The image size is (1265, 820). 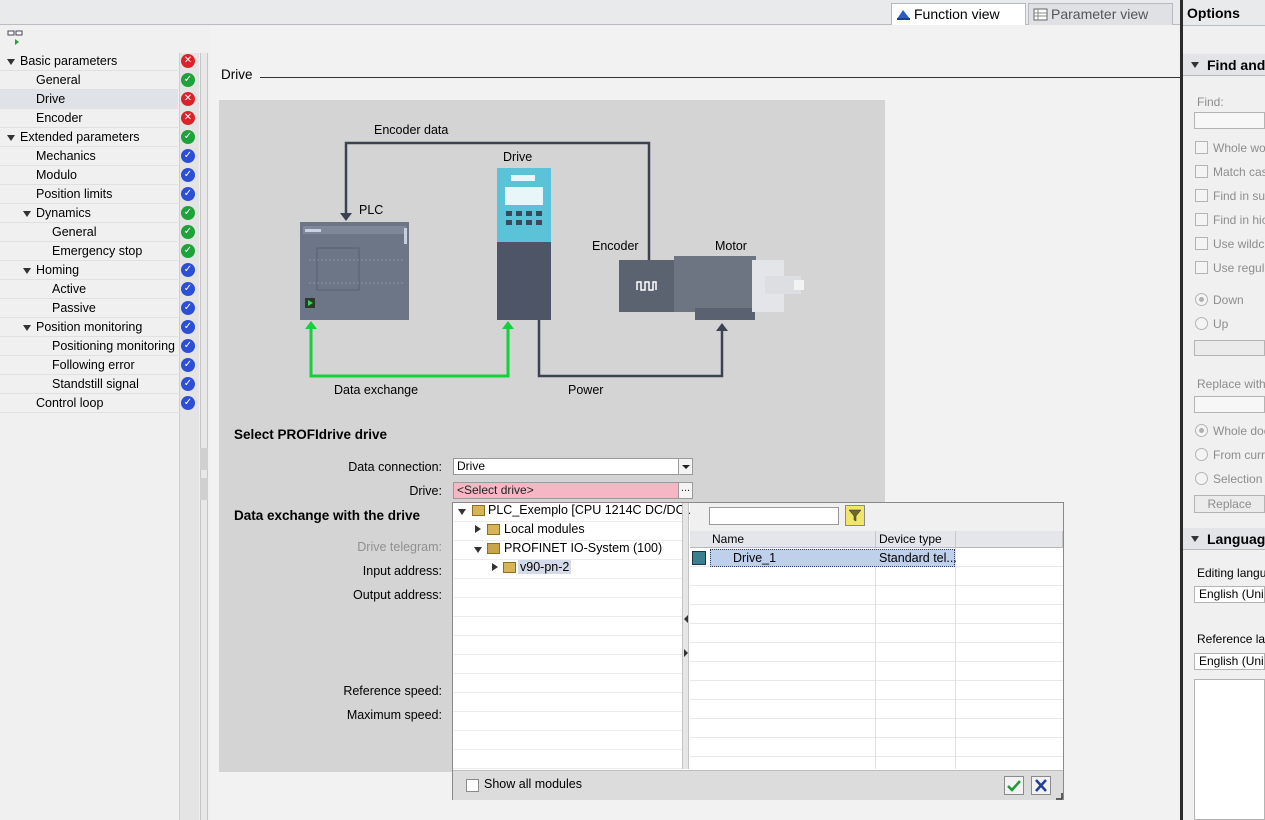 I want to click on replace-button: Replace, so click(x=1229, y=504).